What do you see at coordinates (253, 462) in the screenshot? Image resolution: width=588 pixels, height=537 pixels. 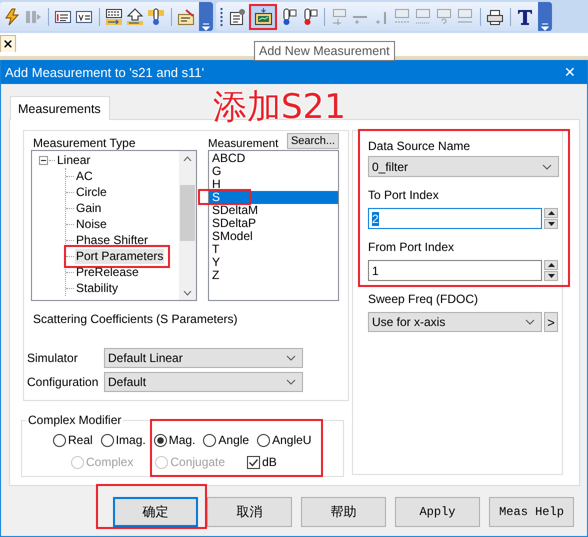 I see `checkbox` at bounding box center [253, 462].